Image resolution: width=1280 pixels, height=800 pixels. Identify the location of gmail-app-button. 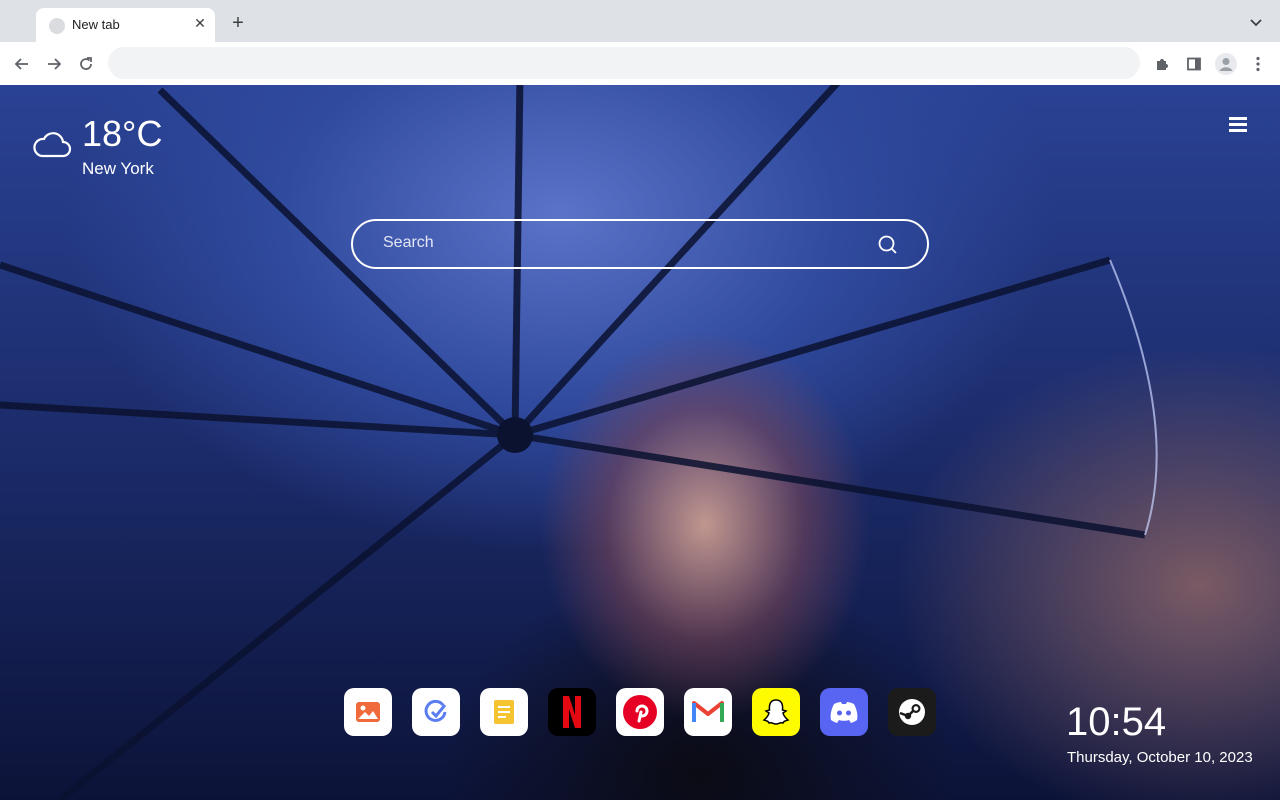
(708, 712).